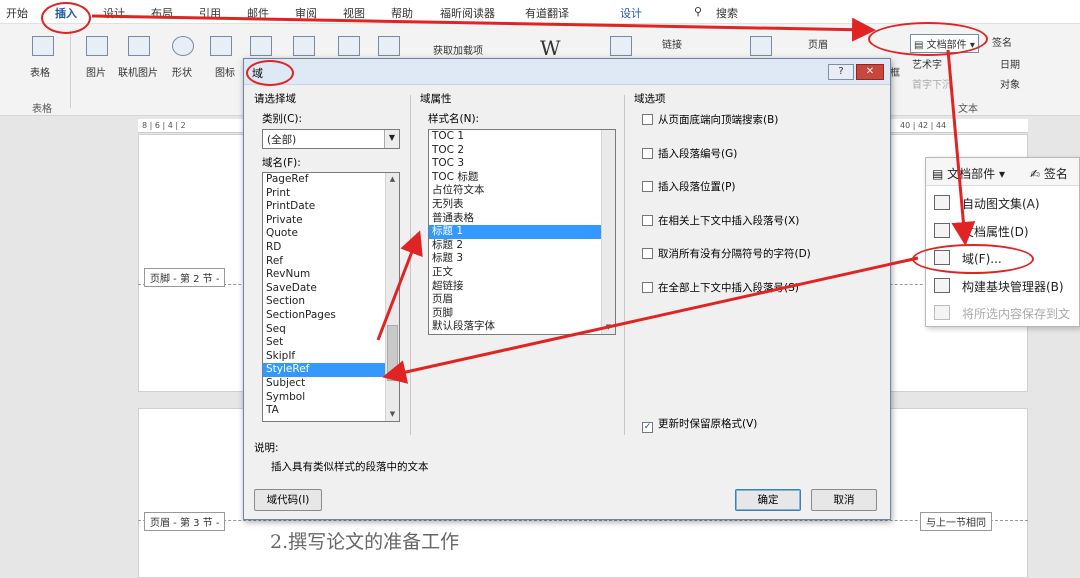 This screenshot has width=1080, height=578. What do you see at coordinates (928, 39) in the screenshot?
I see `annotation-circle-docparts` at bounding box center [928, 39].